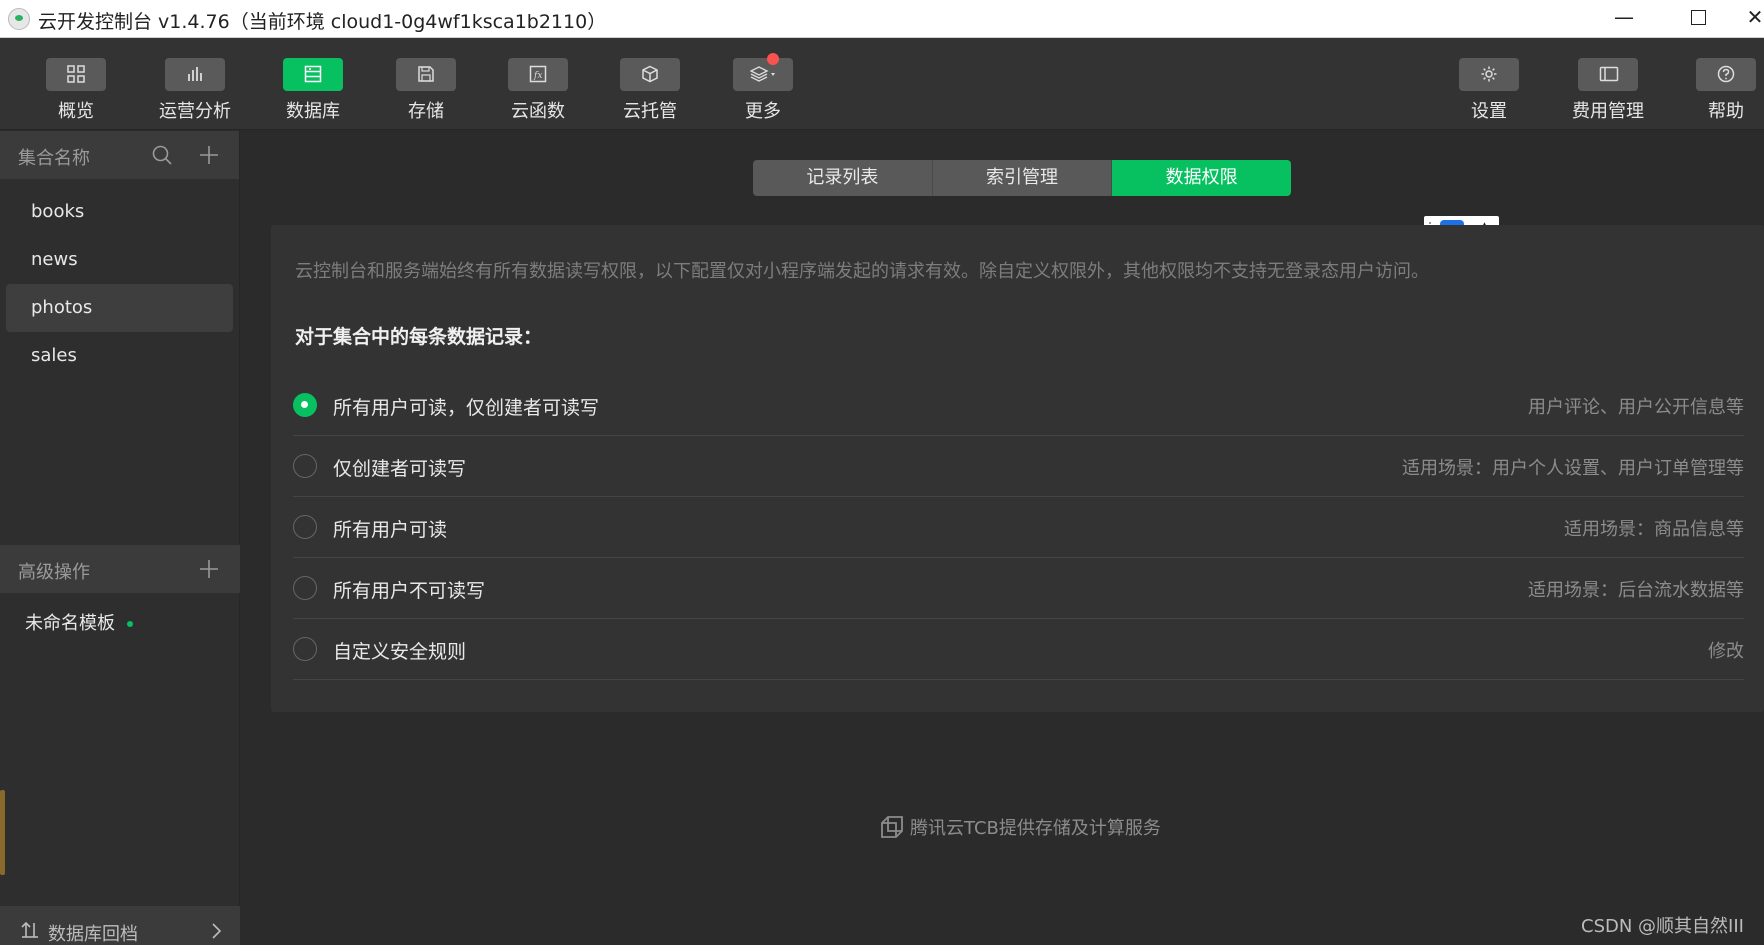  I want to click on bar-chart-icon, so click(195, 74).